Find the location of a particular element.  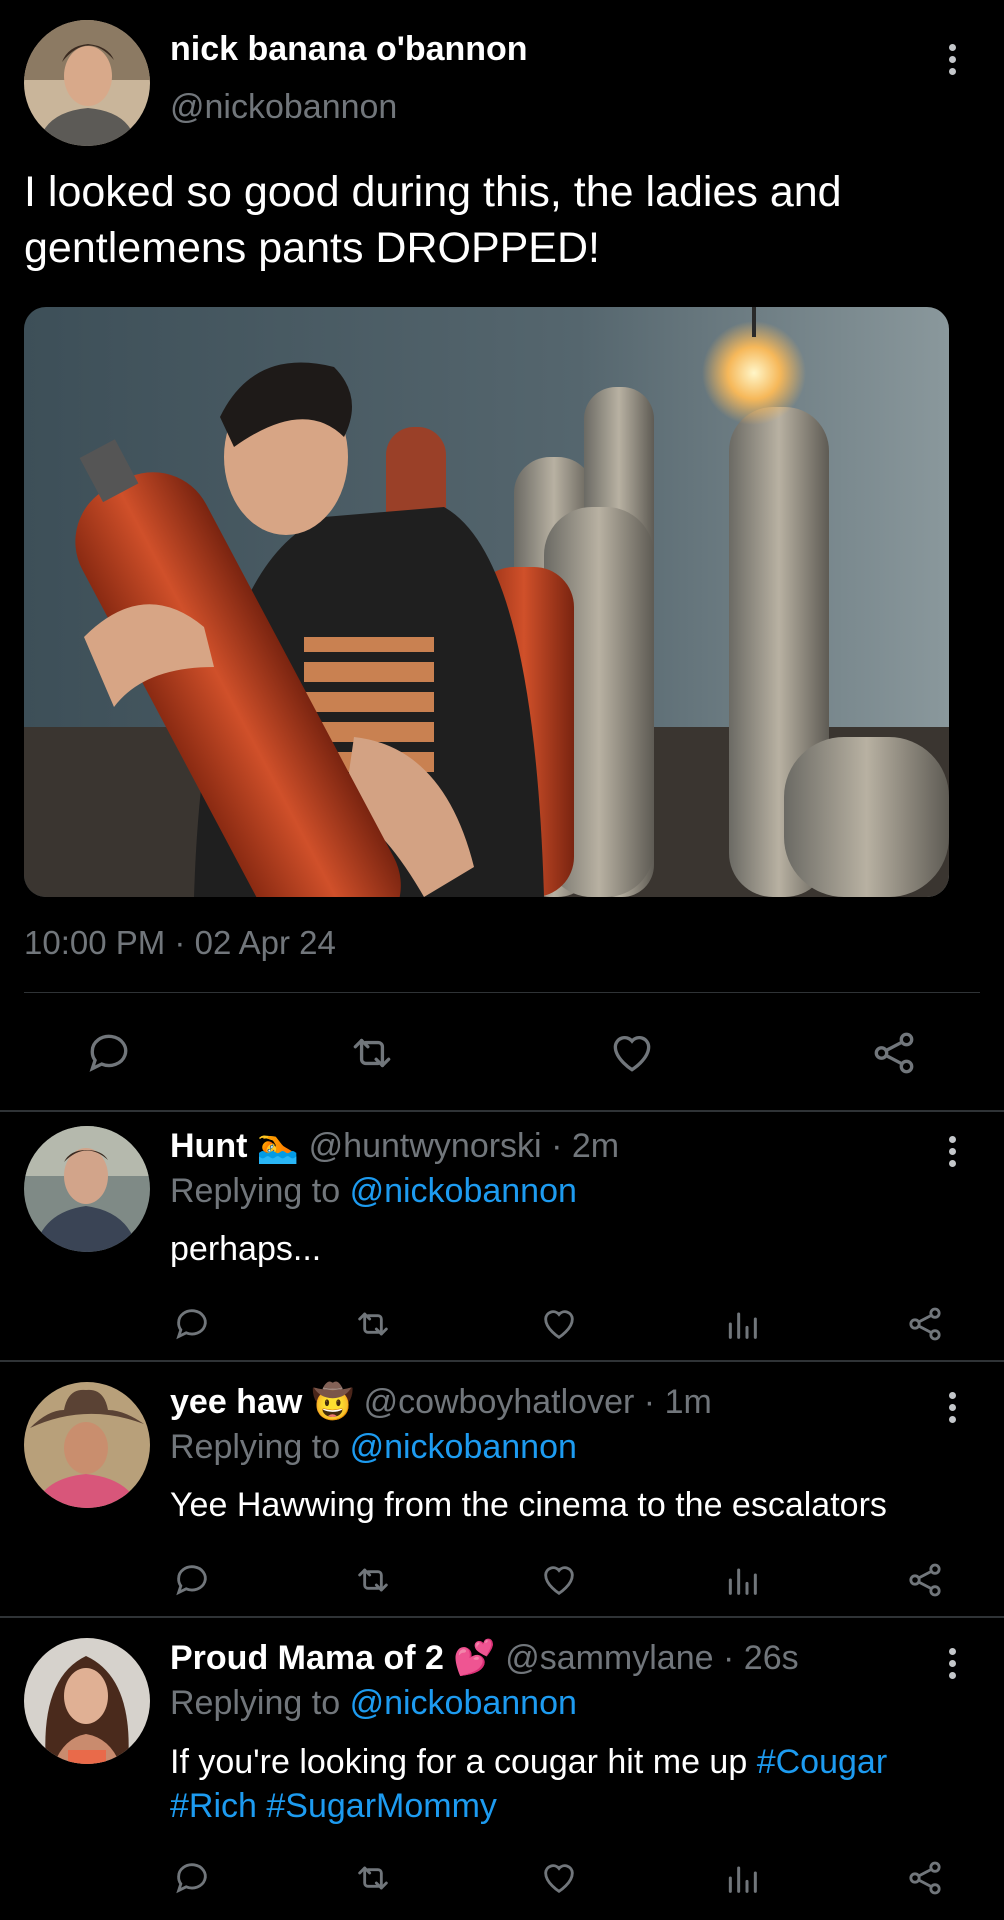

reply-author-handle: @huntwynorski is located at coordinates (425, 1146).